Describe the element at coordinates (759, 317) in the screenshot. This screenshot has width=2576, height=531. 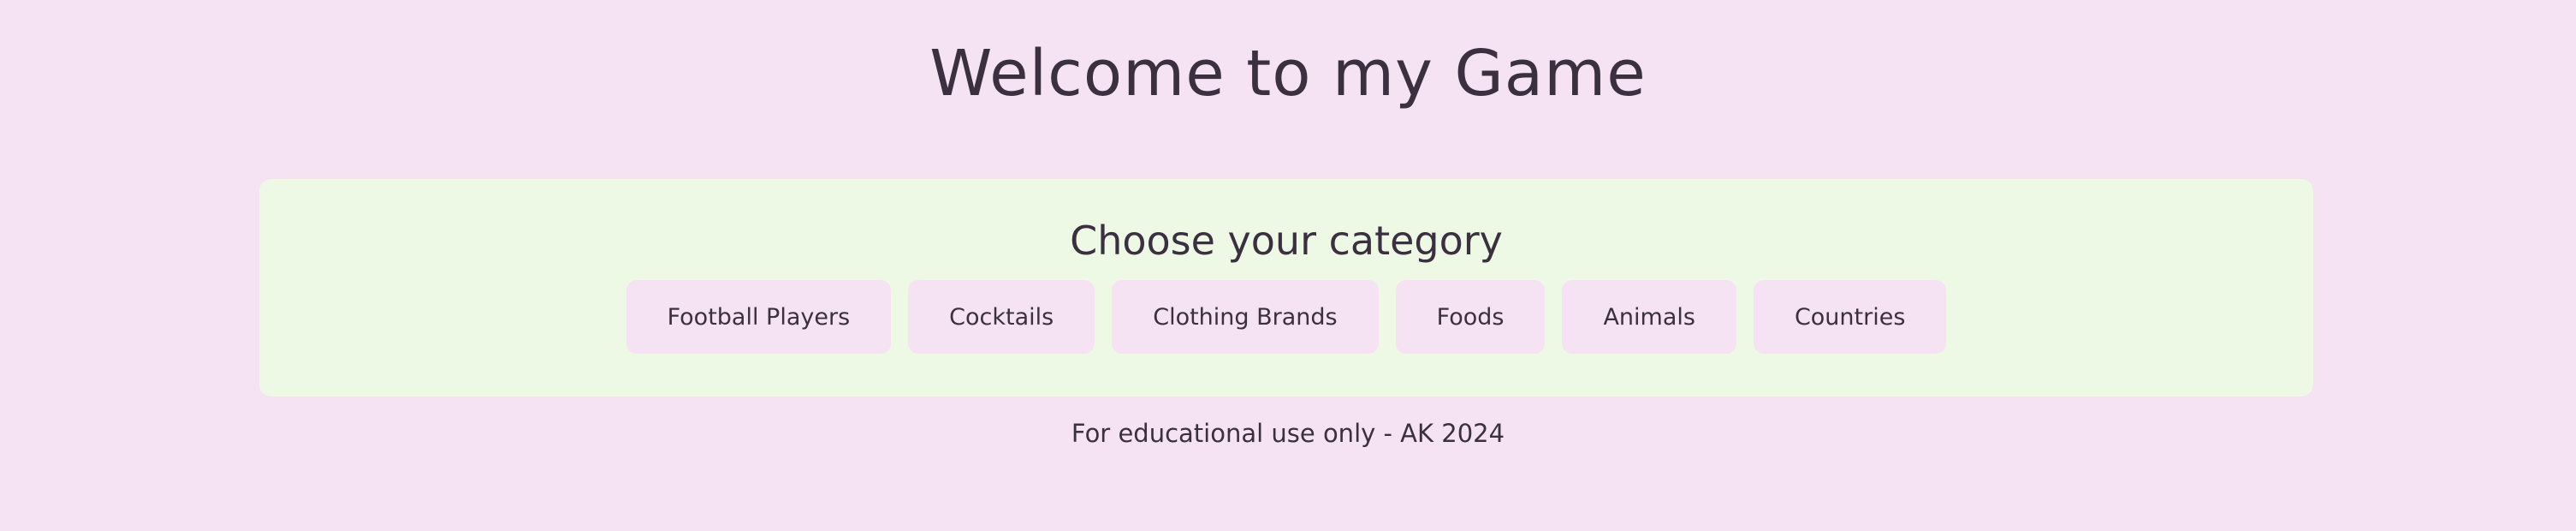
I see `category-button-football-players: Football Players` at that location.